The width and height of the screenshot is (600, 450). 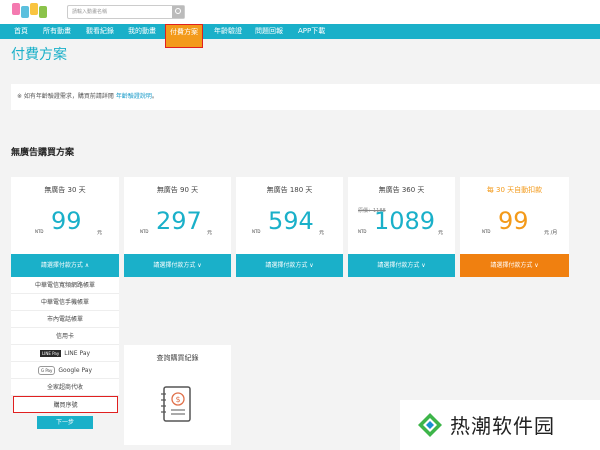 What do you see at coordinates (65, 285) in the screenshot?
I see `payment-option: 中華電信寬頻網路帳單` at bounding box center [65, 285].